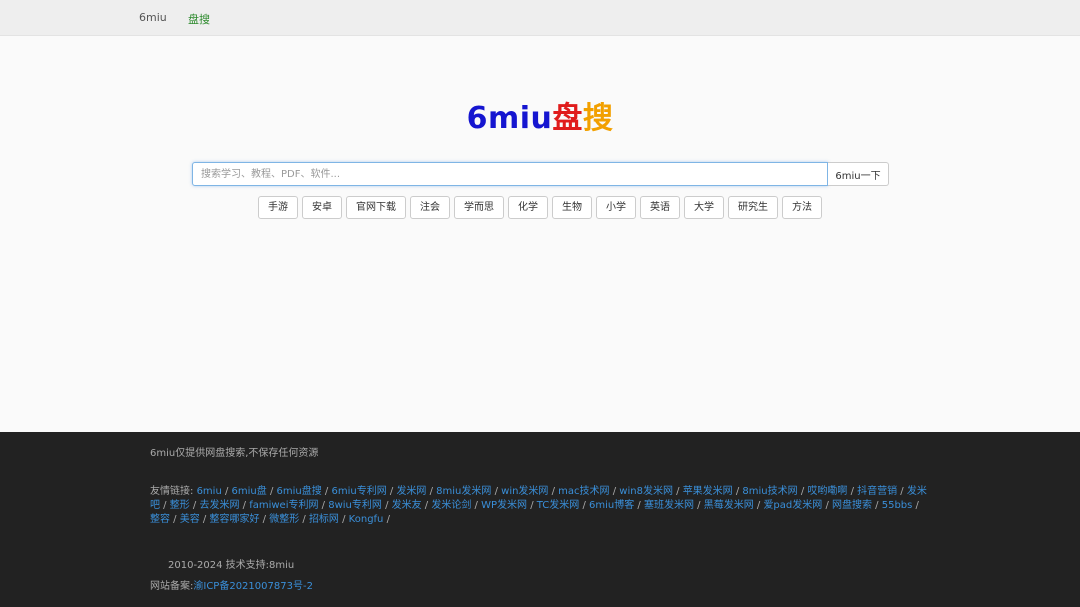 The width and height of the screenshot is (1080, 607). I want to click on friend-link: mac技术网, so click(583, 491).